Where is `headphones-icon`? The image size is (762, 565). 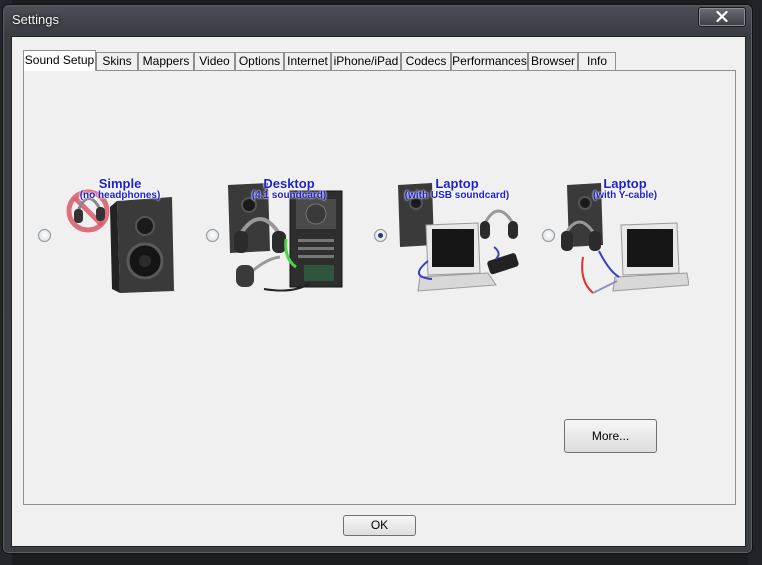 headphones-icon is located at coordinates (499, 224).